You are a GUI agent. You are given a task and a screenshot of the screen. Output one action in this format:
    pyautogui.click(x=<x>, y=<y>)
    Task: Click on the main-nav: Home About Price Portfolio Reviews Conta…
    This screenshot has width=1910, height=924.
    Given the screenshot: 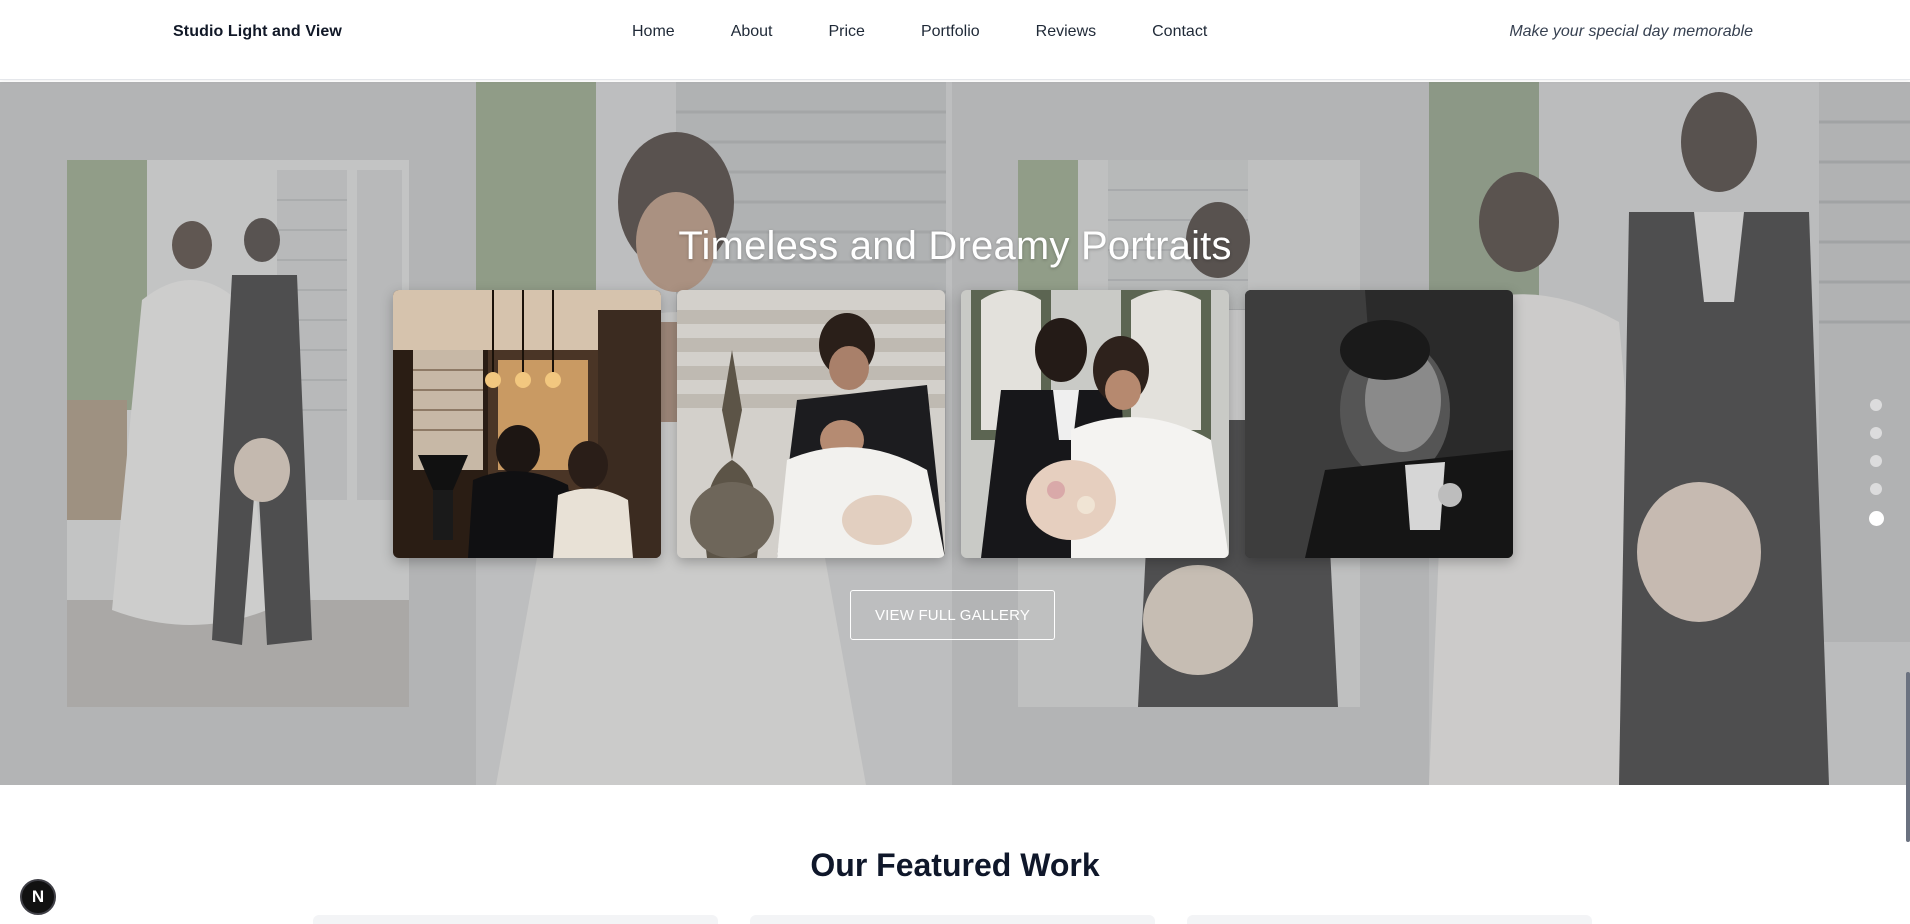 What is the action you would take?
    pyautogui.click(x=919, y=32)
    